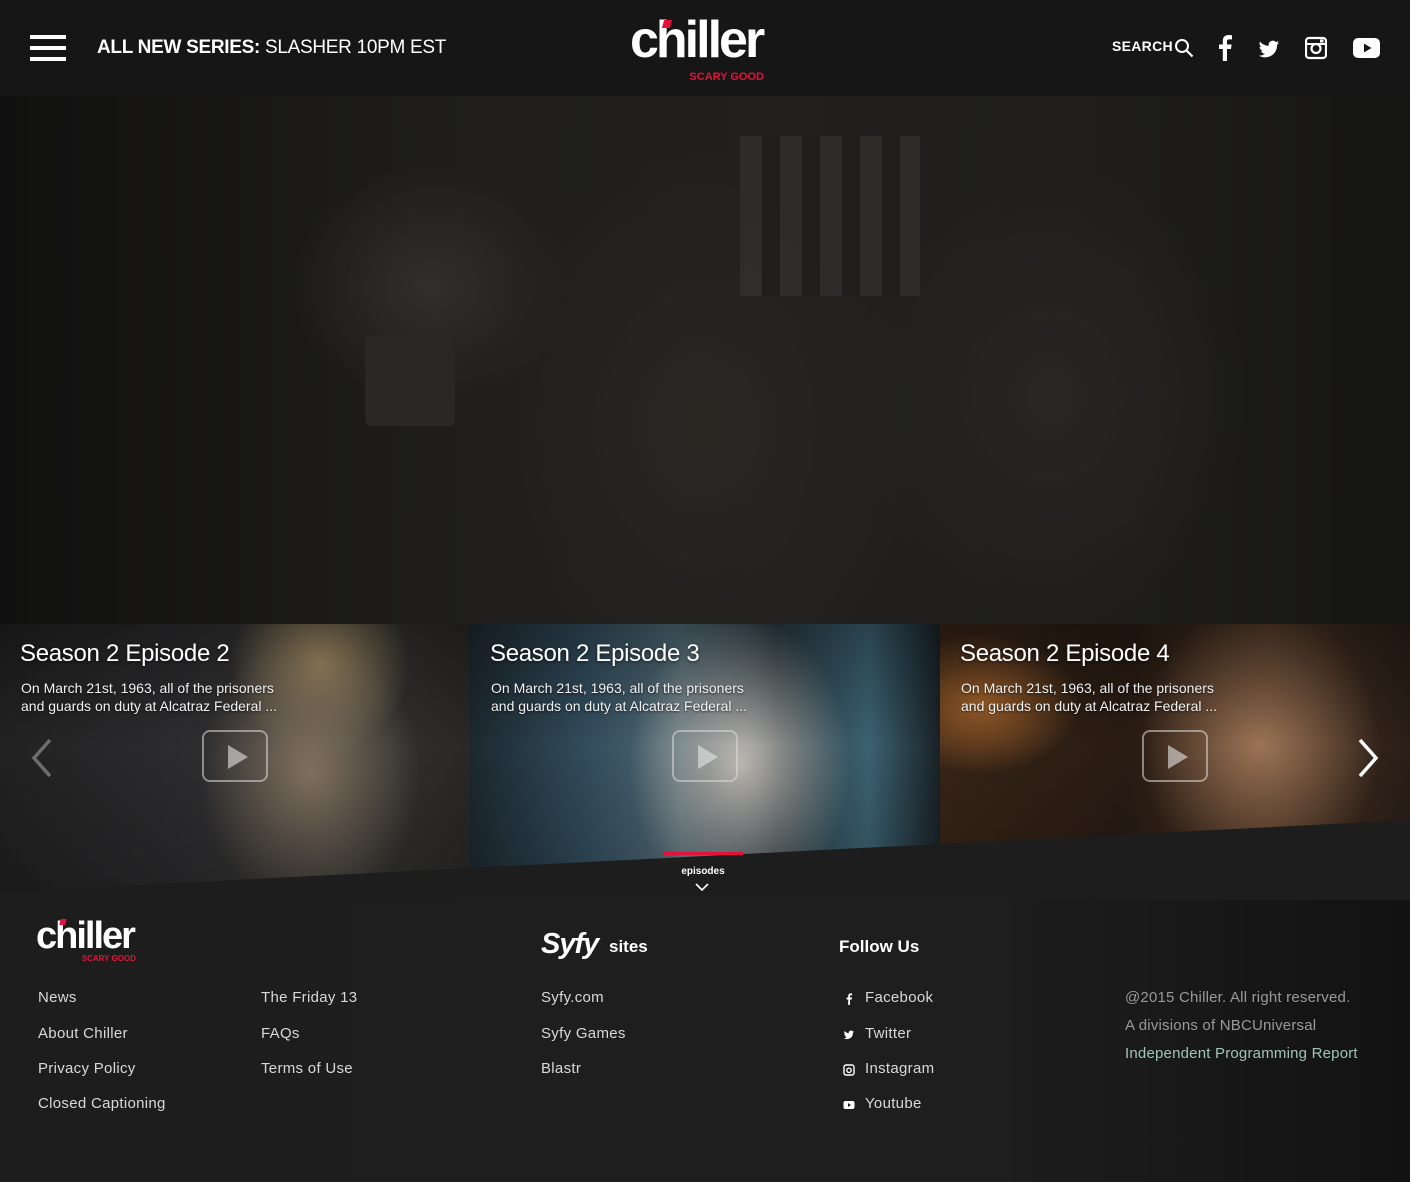 The image size is (1410, 1182). Describe the element at coordinates (879, 946) in the screenshot. I see `follow-us-heading: Follow Us` at that location.